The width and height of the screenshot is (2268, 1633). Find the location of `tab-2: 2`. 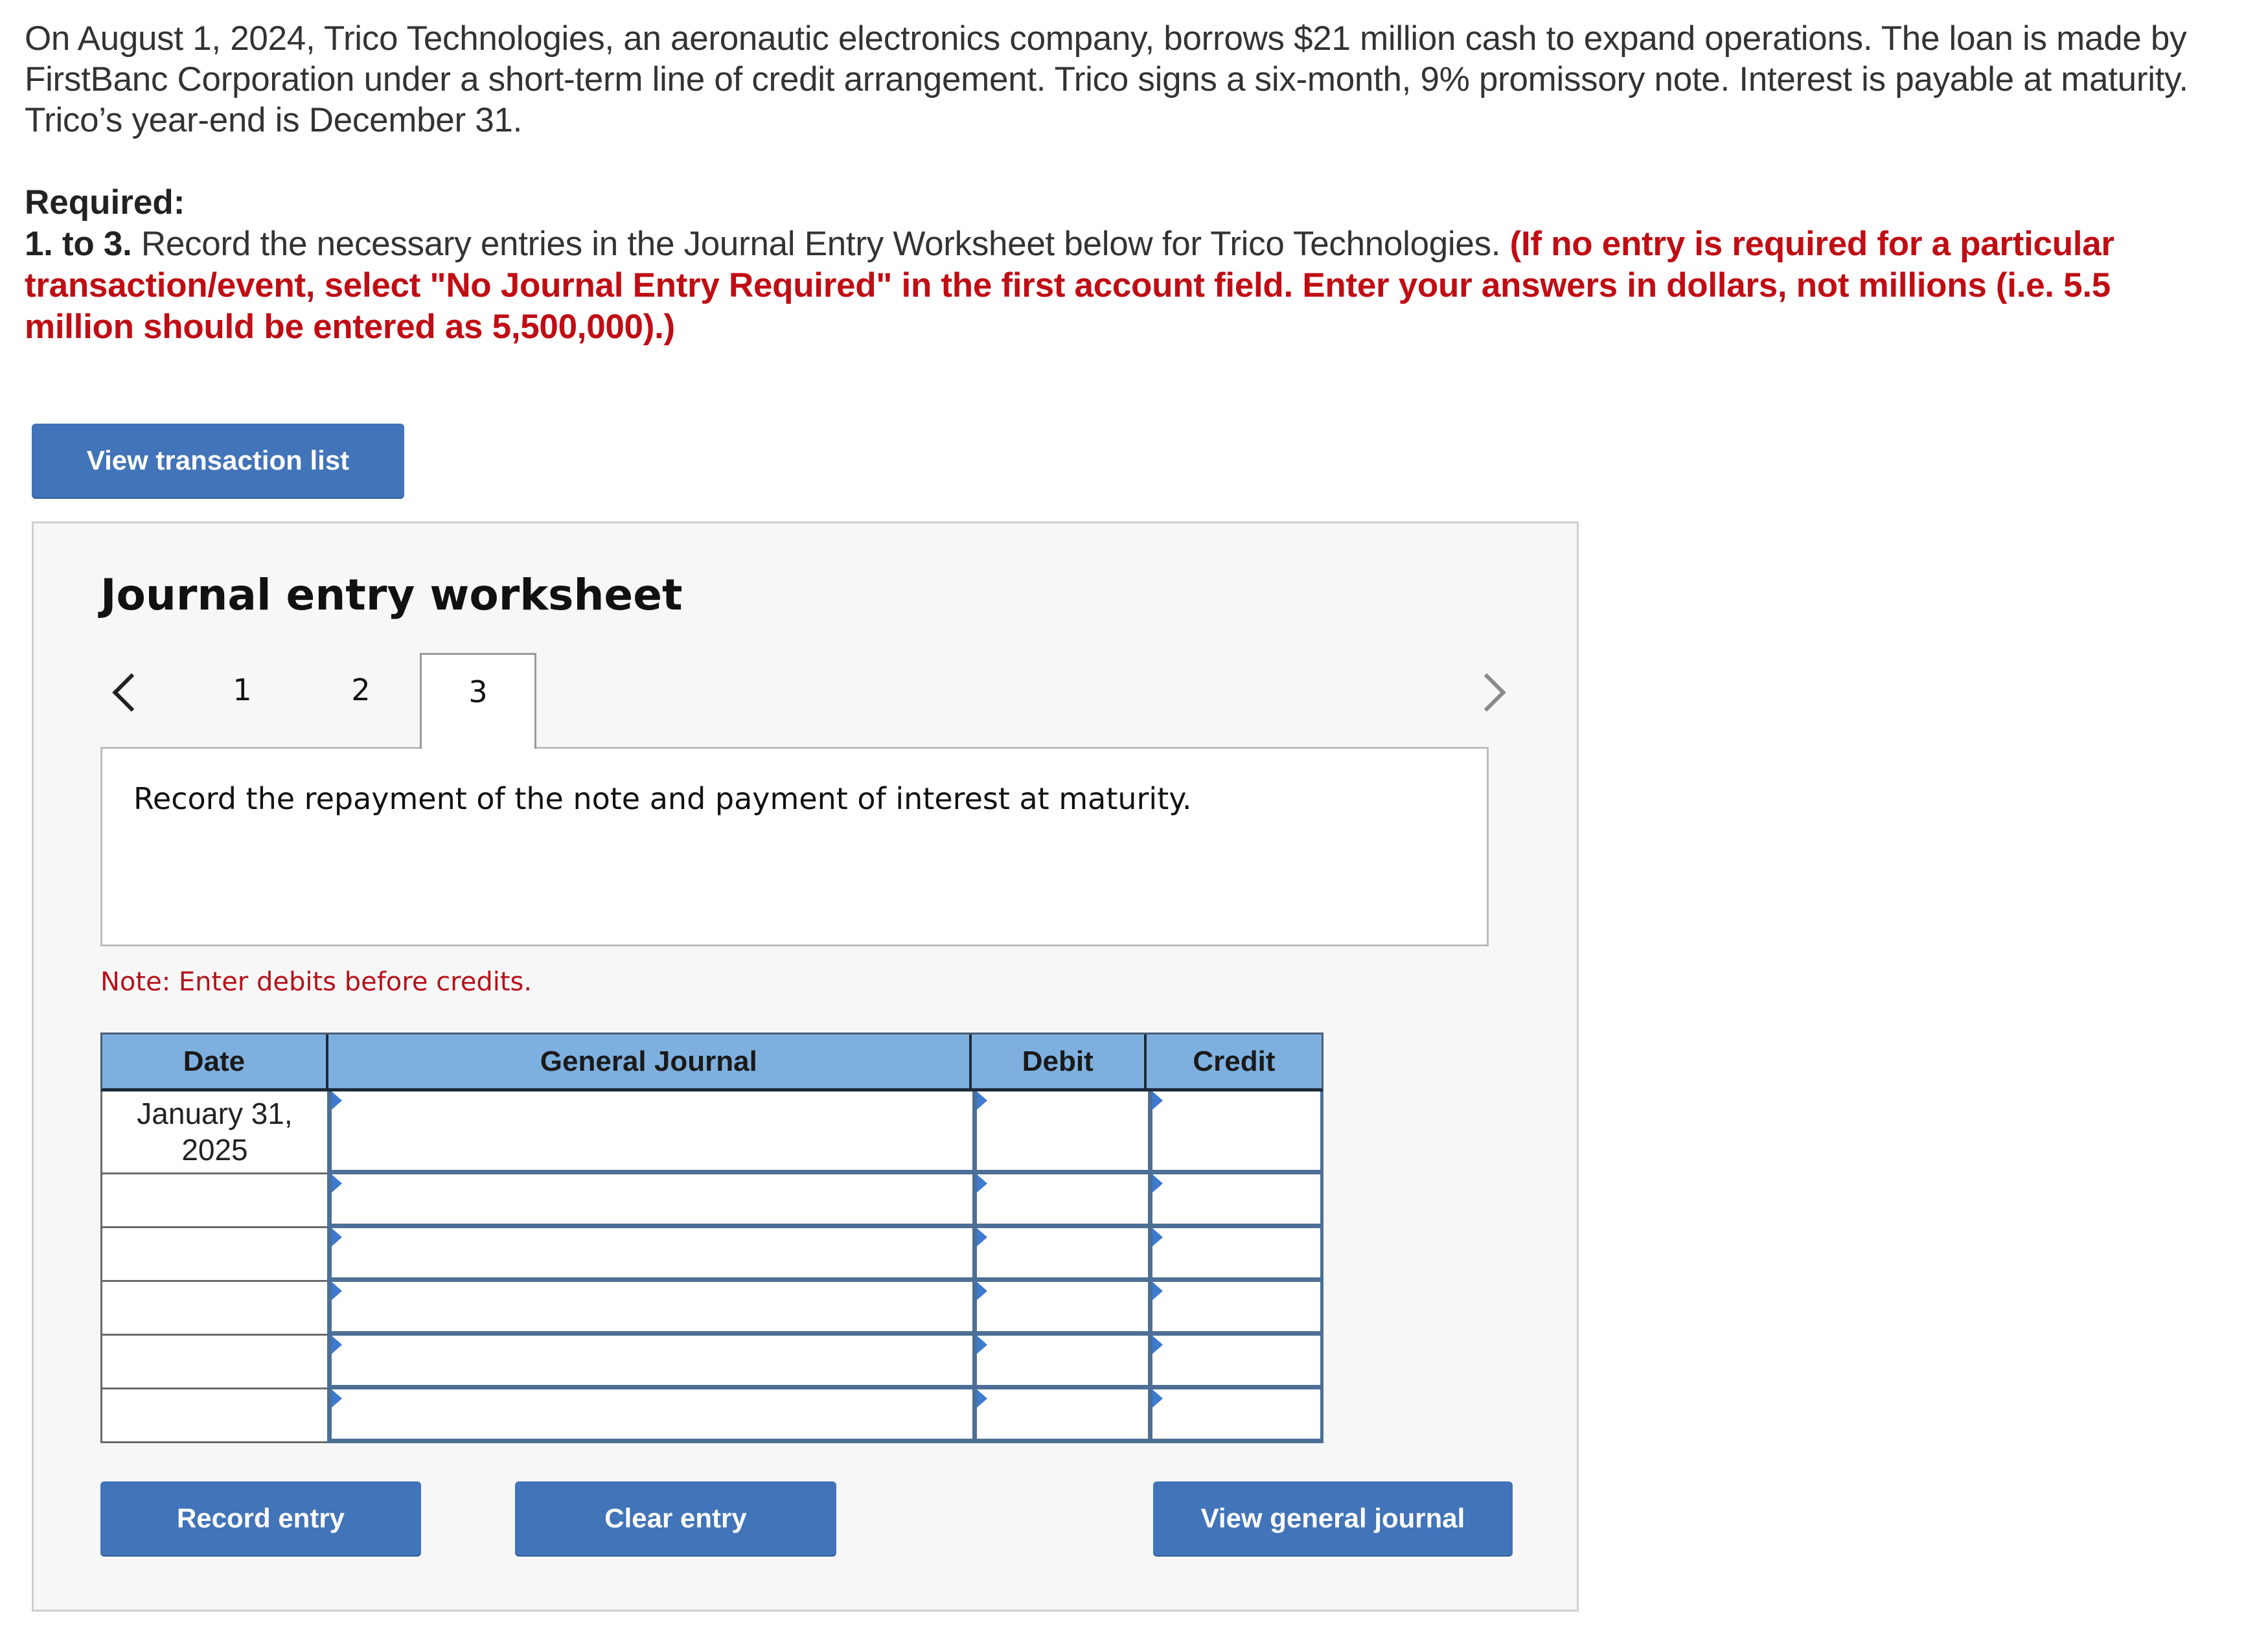

tab-2: 2 is located at coordinates (361, 700).